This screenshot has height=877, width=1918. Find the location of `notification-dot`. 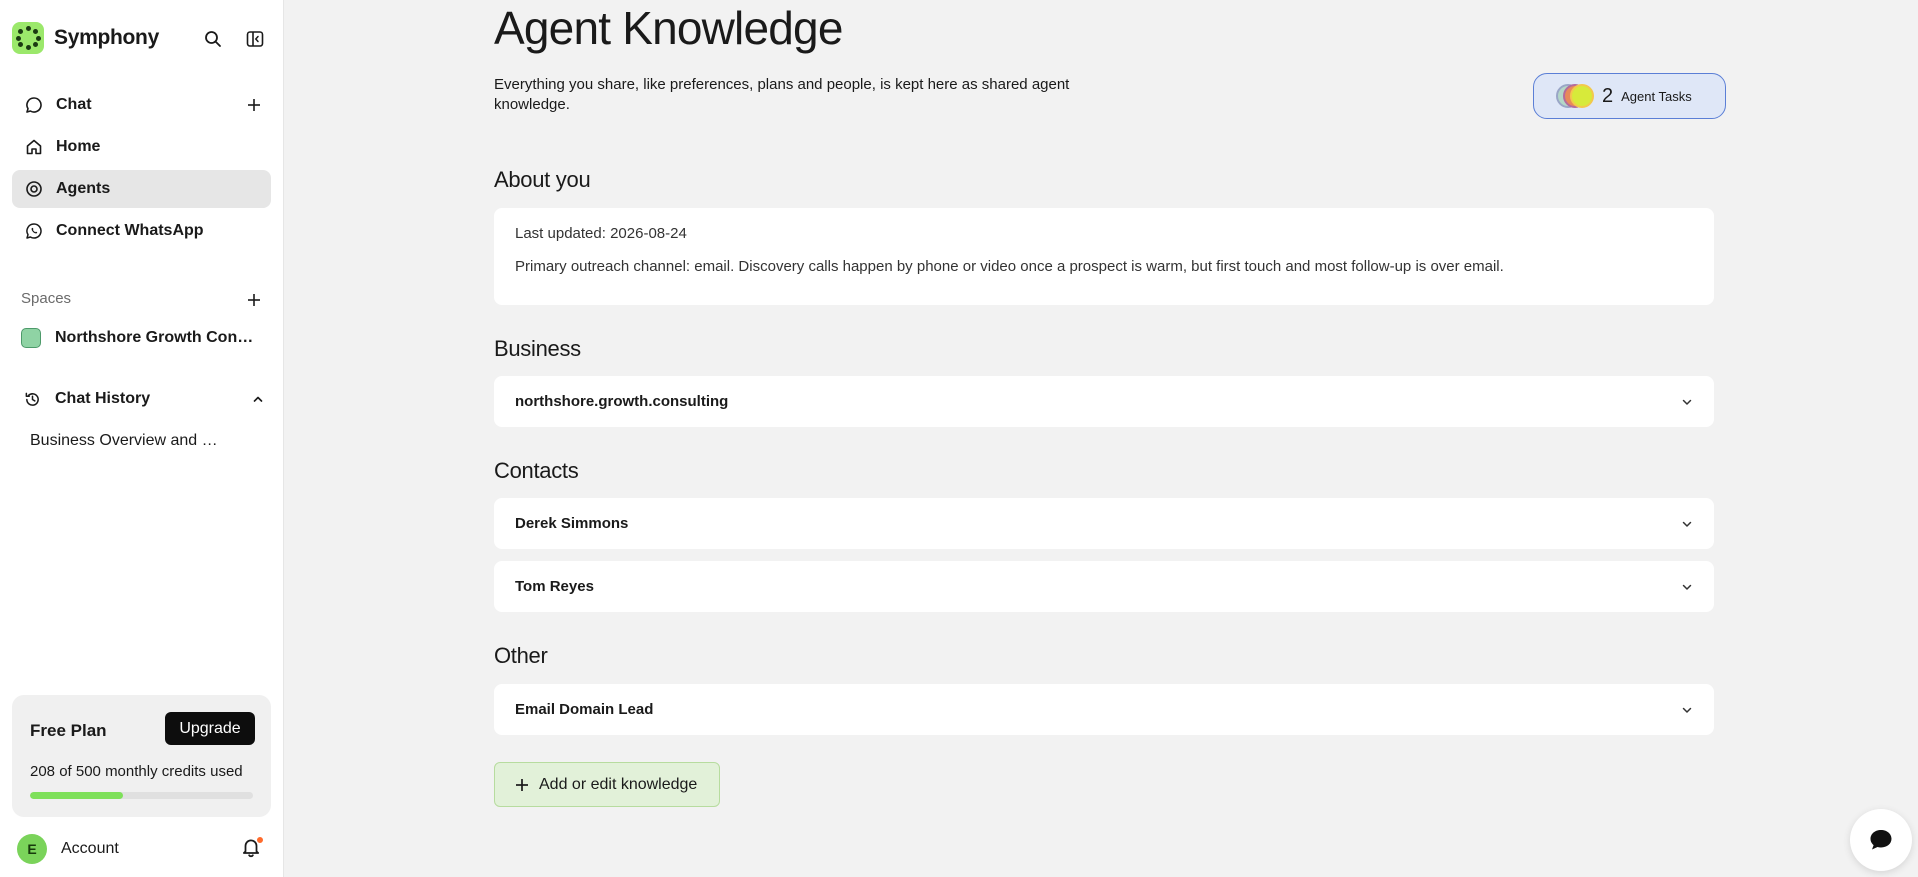

notification-dot is located at coordinates (260, 840).